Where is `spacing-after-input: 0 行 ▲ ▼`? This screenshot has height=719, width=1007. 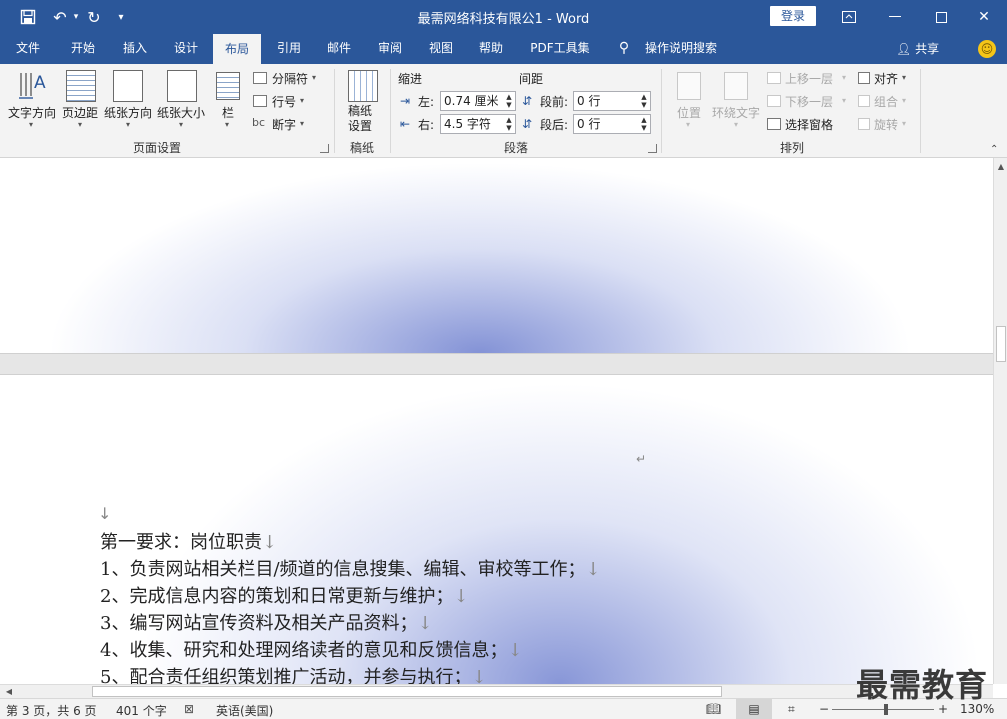
spacing-after-input: 0 行 ▲ ▼ is located at coordinates (612, 124).